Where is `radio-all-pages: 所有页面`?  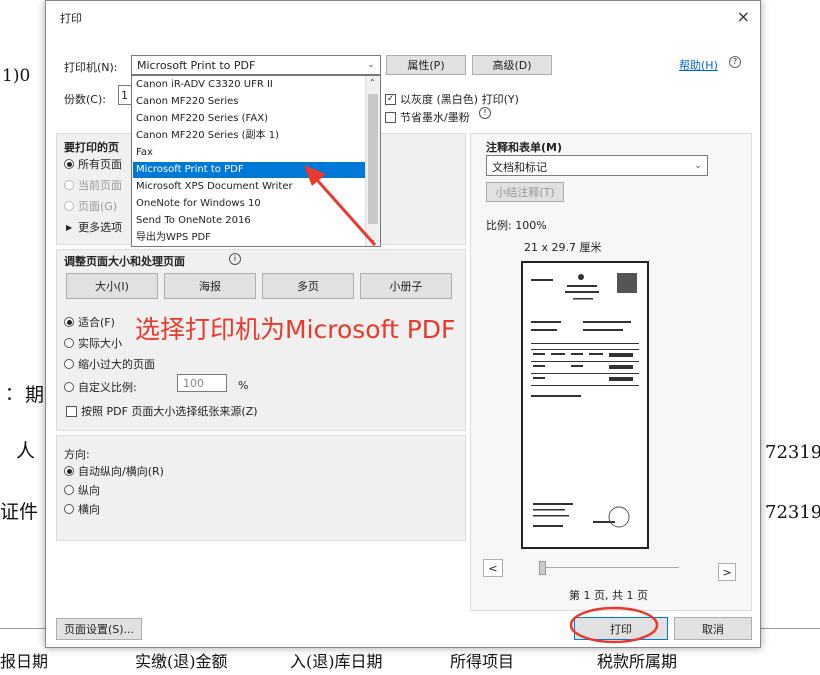 radio-all-pages: 所有页面 is located at coordinates (93, 164).